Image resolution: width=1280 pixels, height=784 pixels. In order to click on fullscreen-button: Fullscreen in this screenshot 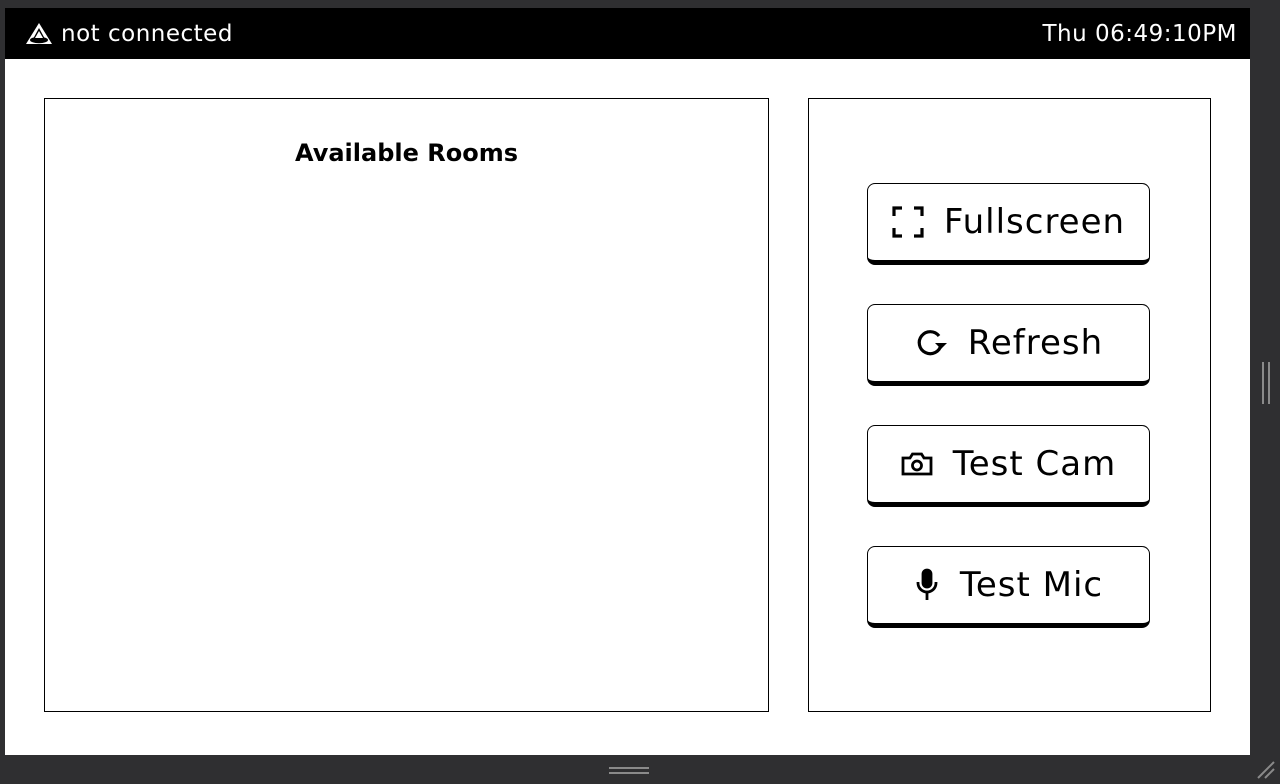, I will do `click(1008, 224)`.